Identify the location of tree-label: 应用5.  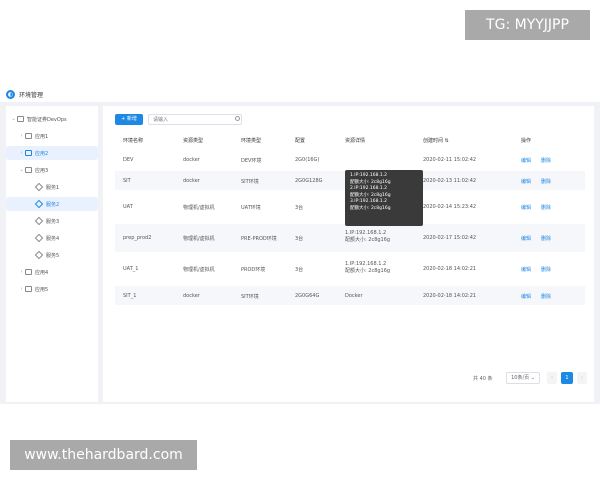
(42, 289).